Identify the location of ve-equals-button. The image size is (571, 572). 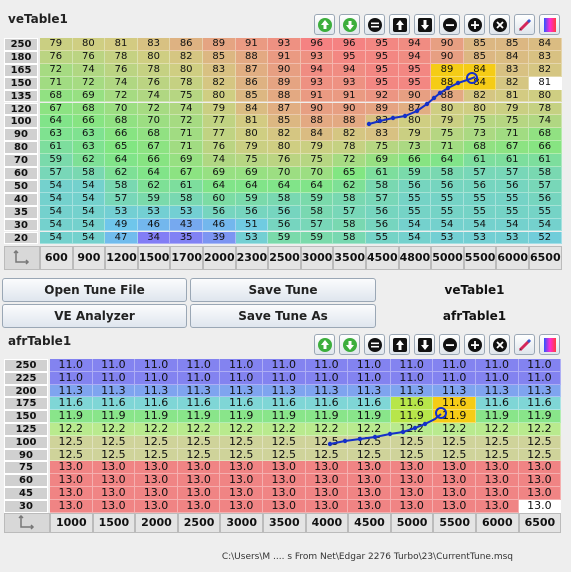
(374, 24).